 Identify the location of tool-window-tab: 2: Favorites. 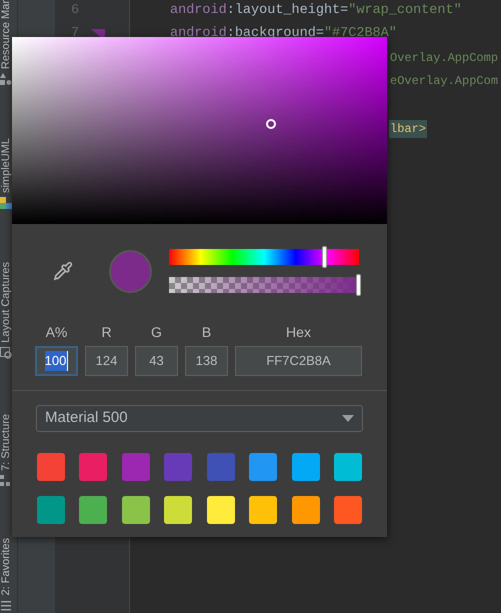
(6, 567).